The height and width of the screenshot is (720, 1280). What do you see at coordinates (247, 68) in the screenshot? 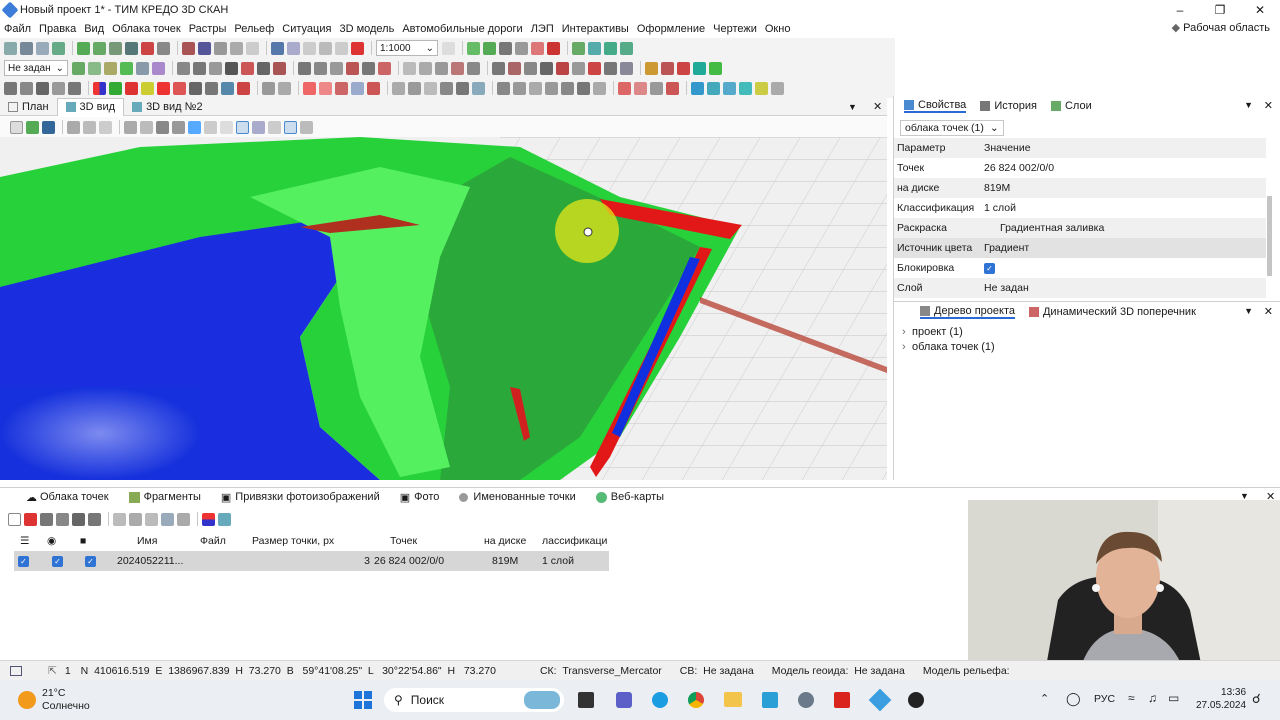
I see `line-tool-5-icon` at bounding box center [247, 68].